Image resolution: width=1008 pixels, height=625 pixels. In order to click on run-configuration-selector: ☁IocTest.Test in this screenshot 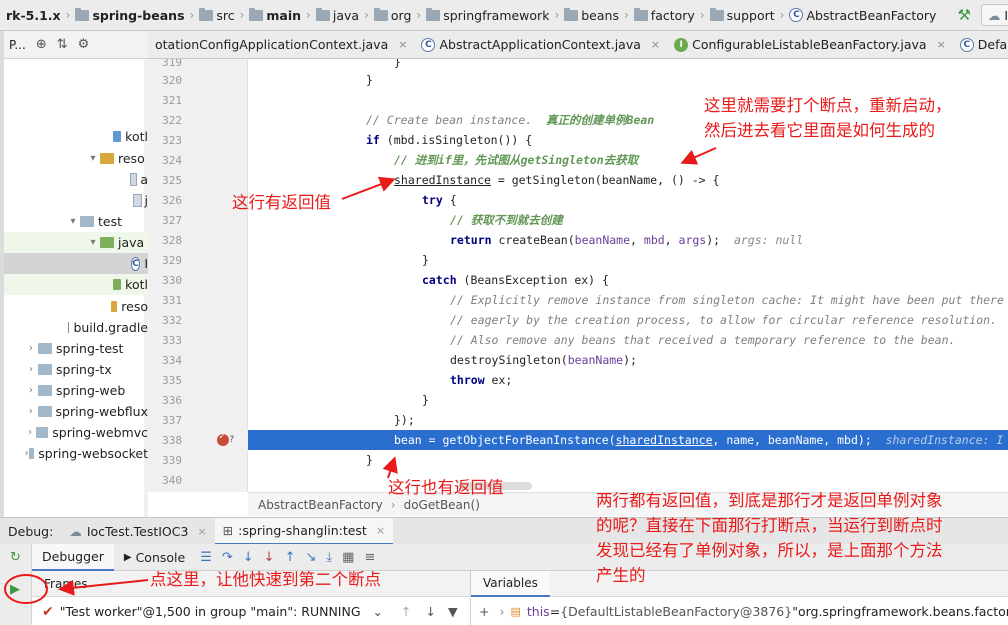, I will do `click(994, 15)`.